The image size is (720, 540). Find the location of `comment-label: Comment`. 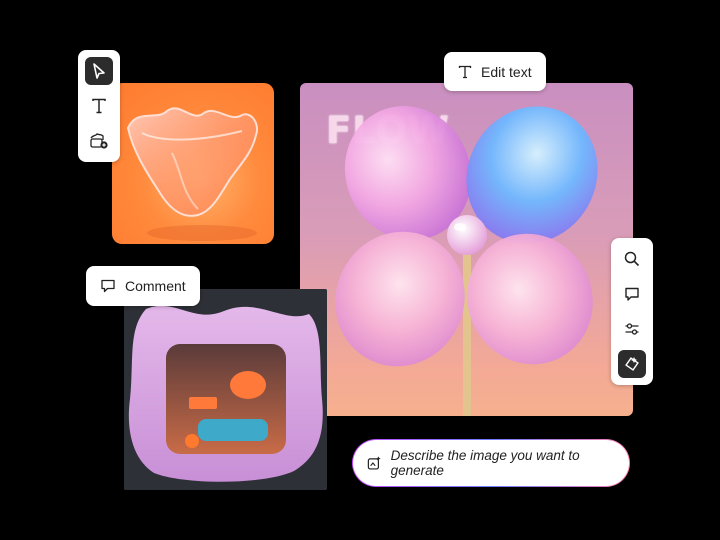

comment-label: Comment is located at coordinates (155, 286).